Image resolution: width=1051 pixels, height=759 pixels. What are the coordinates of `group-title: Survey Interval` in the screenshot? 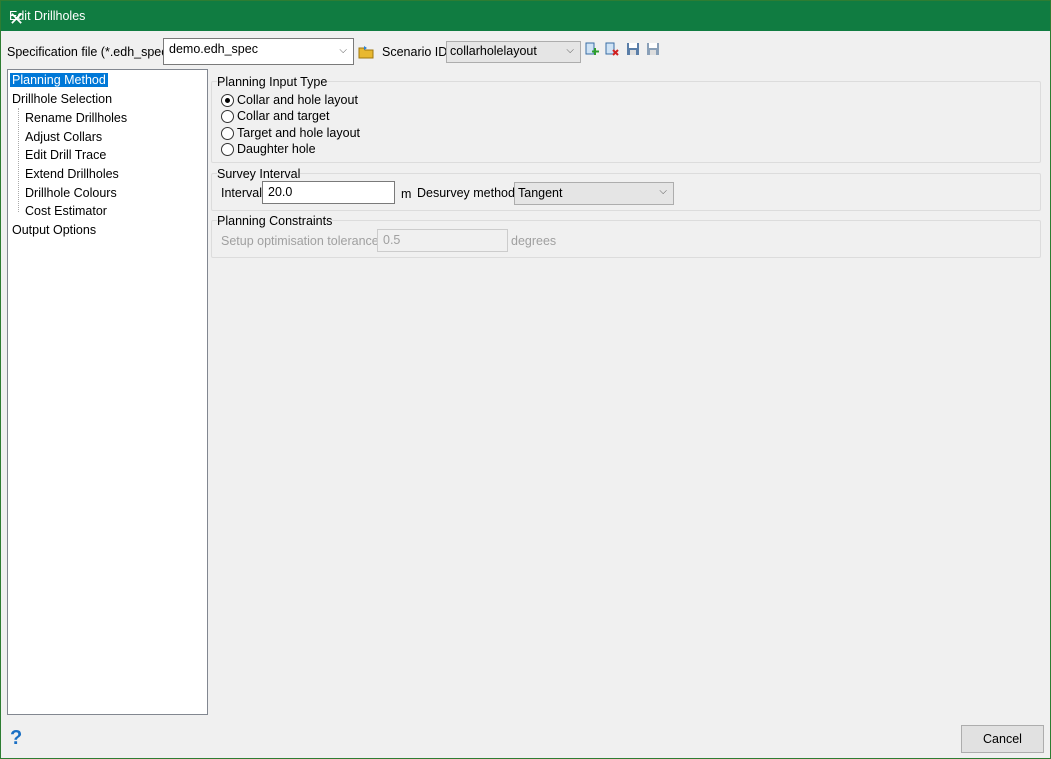 It's located at (259, 174).